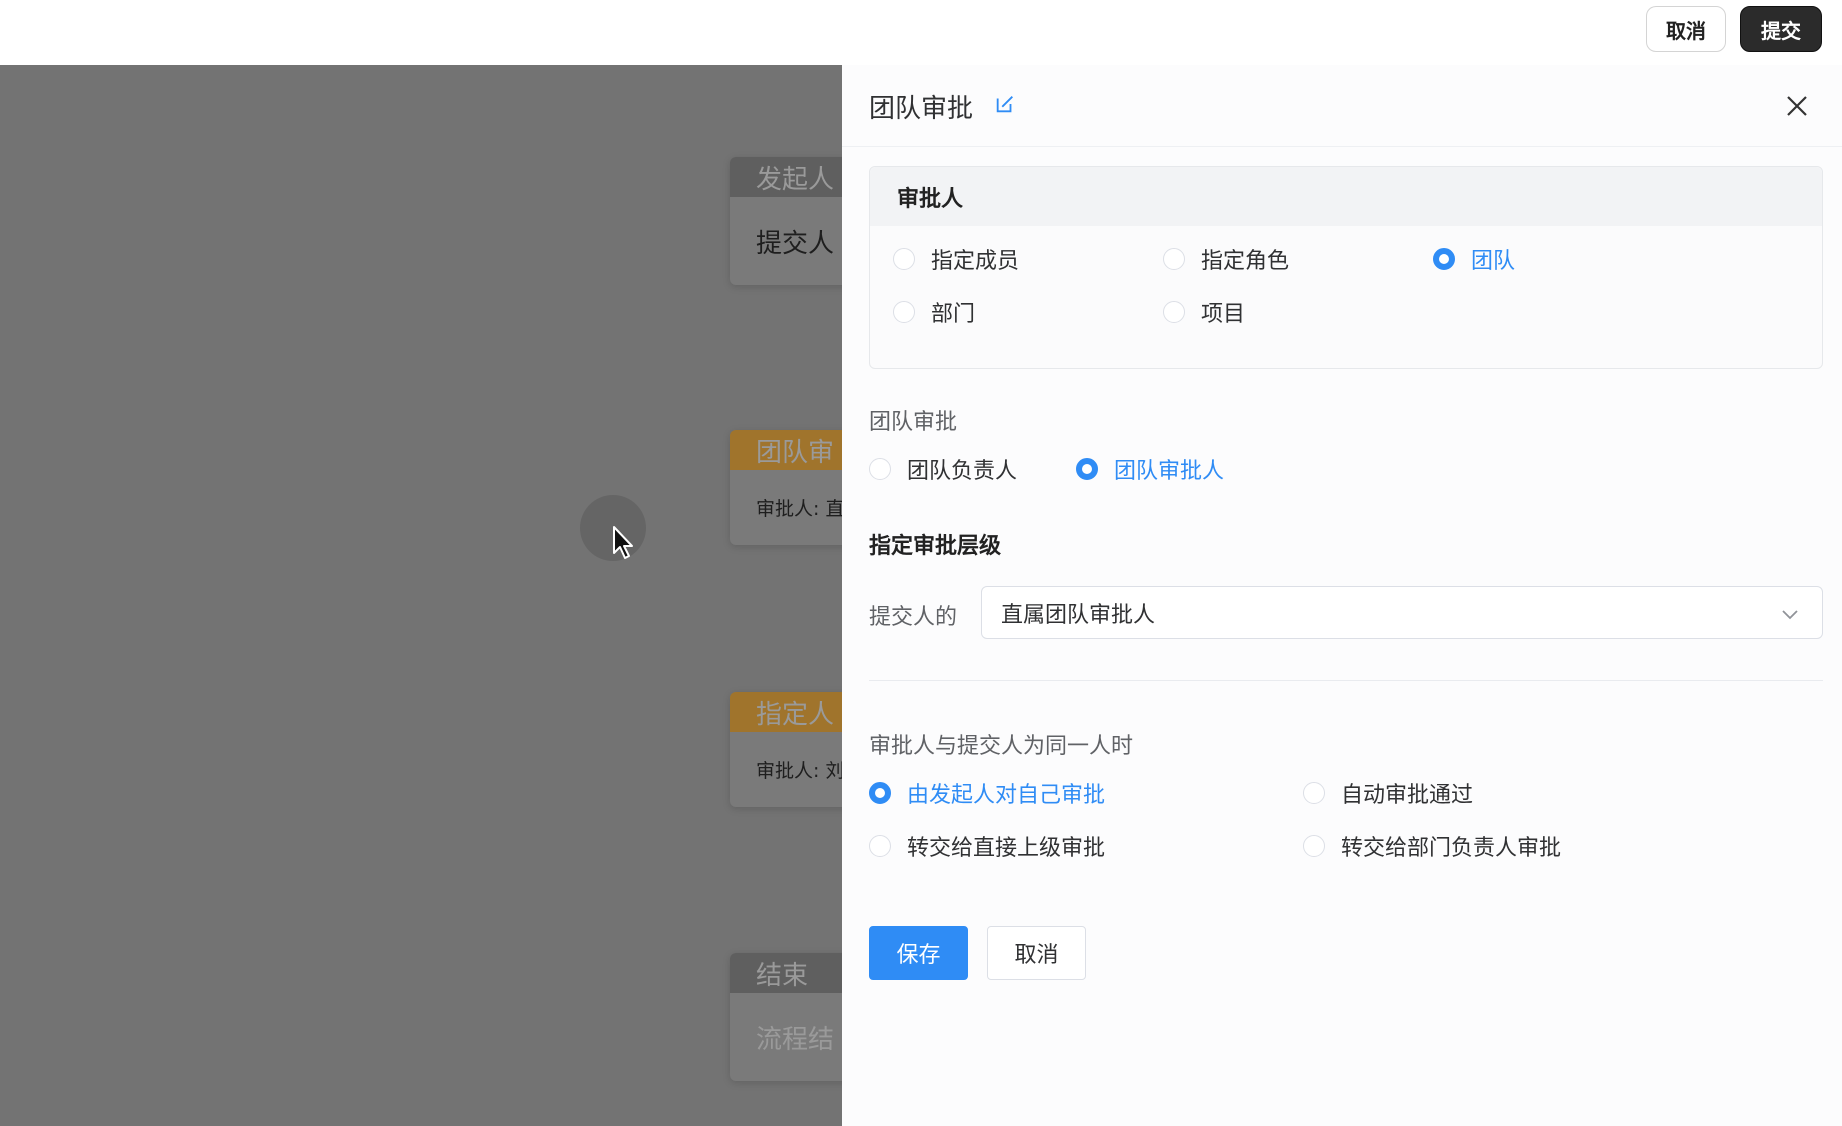 This screenshot has height=1126, width=1842. Describe the element at coordinates (786, 973) in the screenshot. I see `flow-node-title: 结束` at that location.